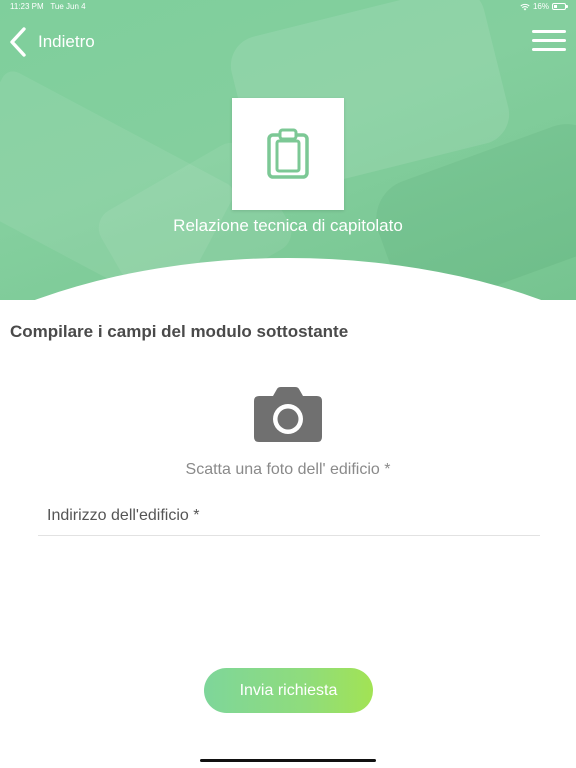 The height and width of the screenshot is (768, 576). Describe the element at coordinates (179, 331) in the screenshot. I see `form-instructions: Compilare i campi del modulo sottostante` at that location.